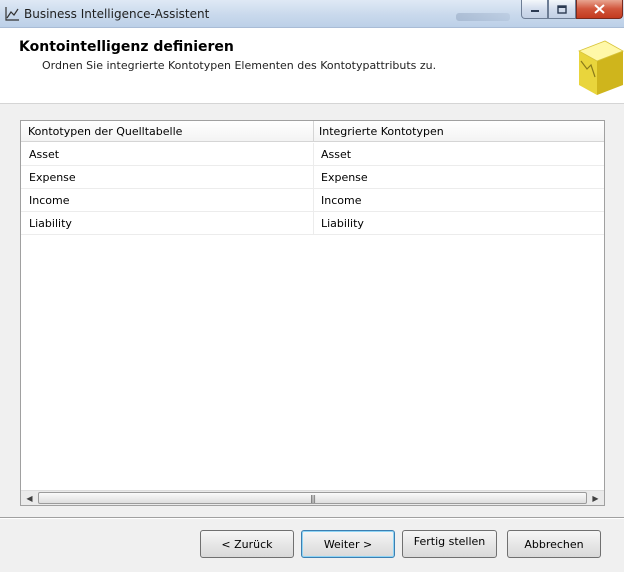  What do you see at coordinates (126, 47) in the screenshot?
I see `page-title: Kontointelligenz definieren` at bounding box center [126, 47].